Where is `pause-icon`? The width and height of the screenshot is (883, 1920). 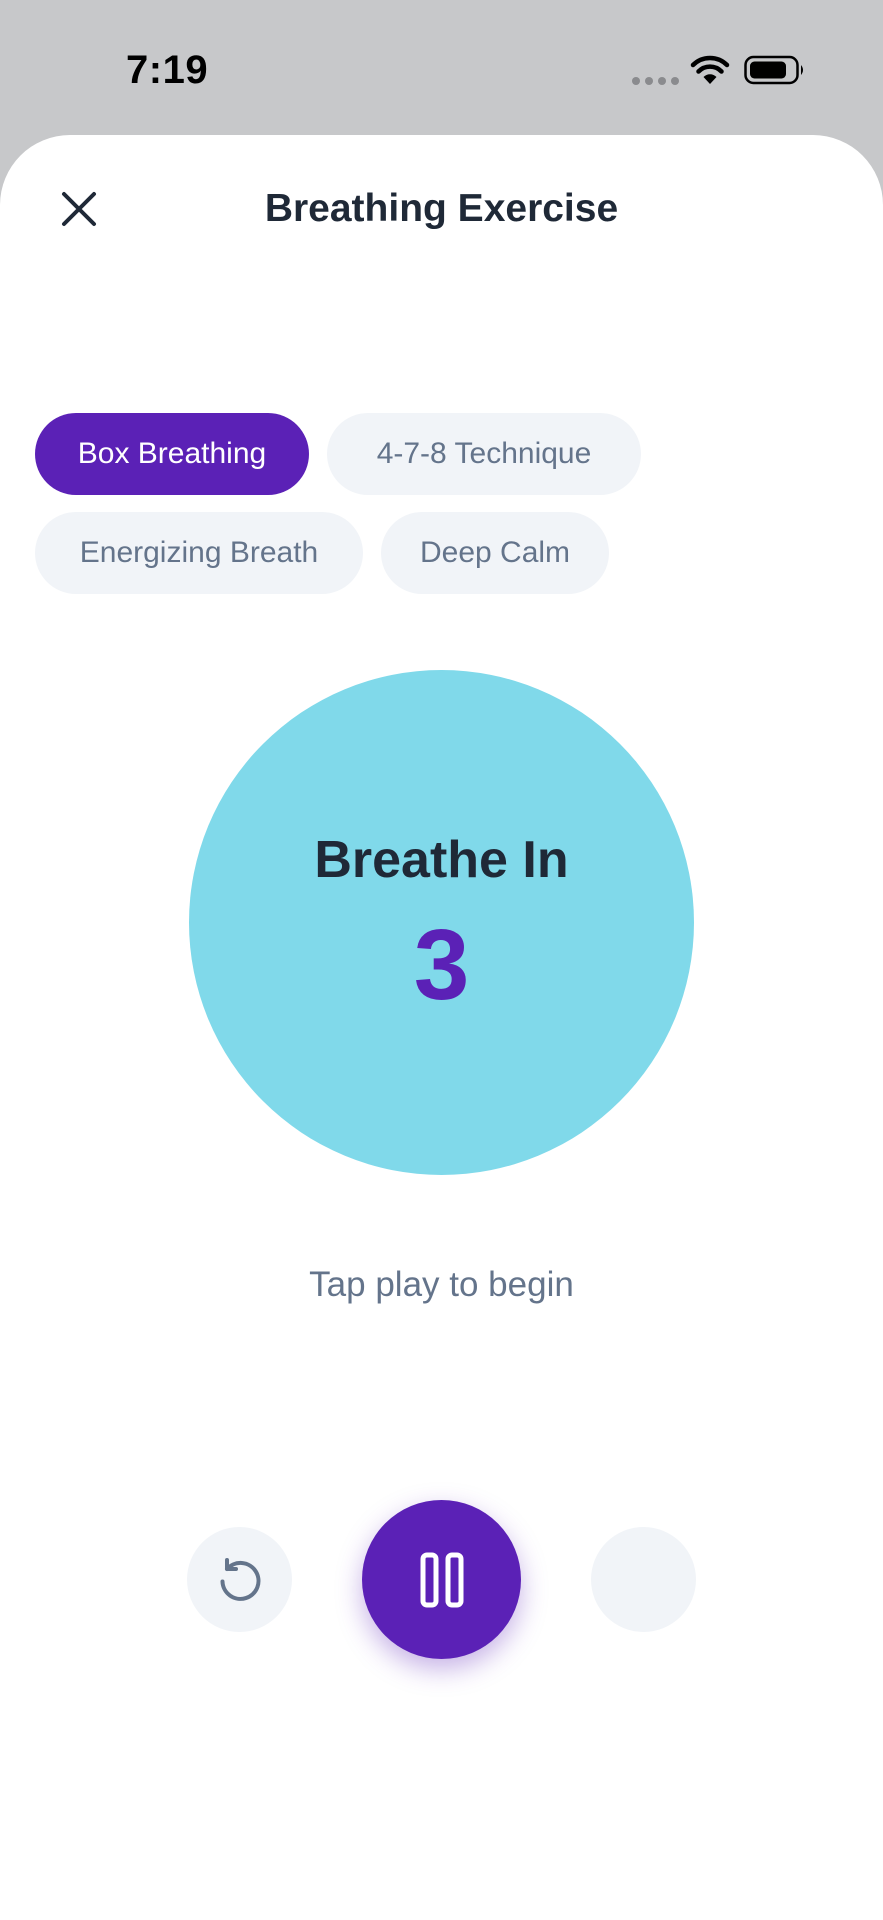
pause-icon is located at coordinates (441, 1579).